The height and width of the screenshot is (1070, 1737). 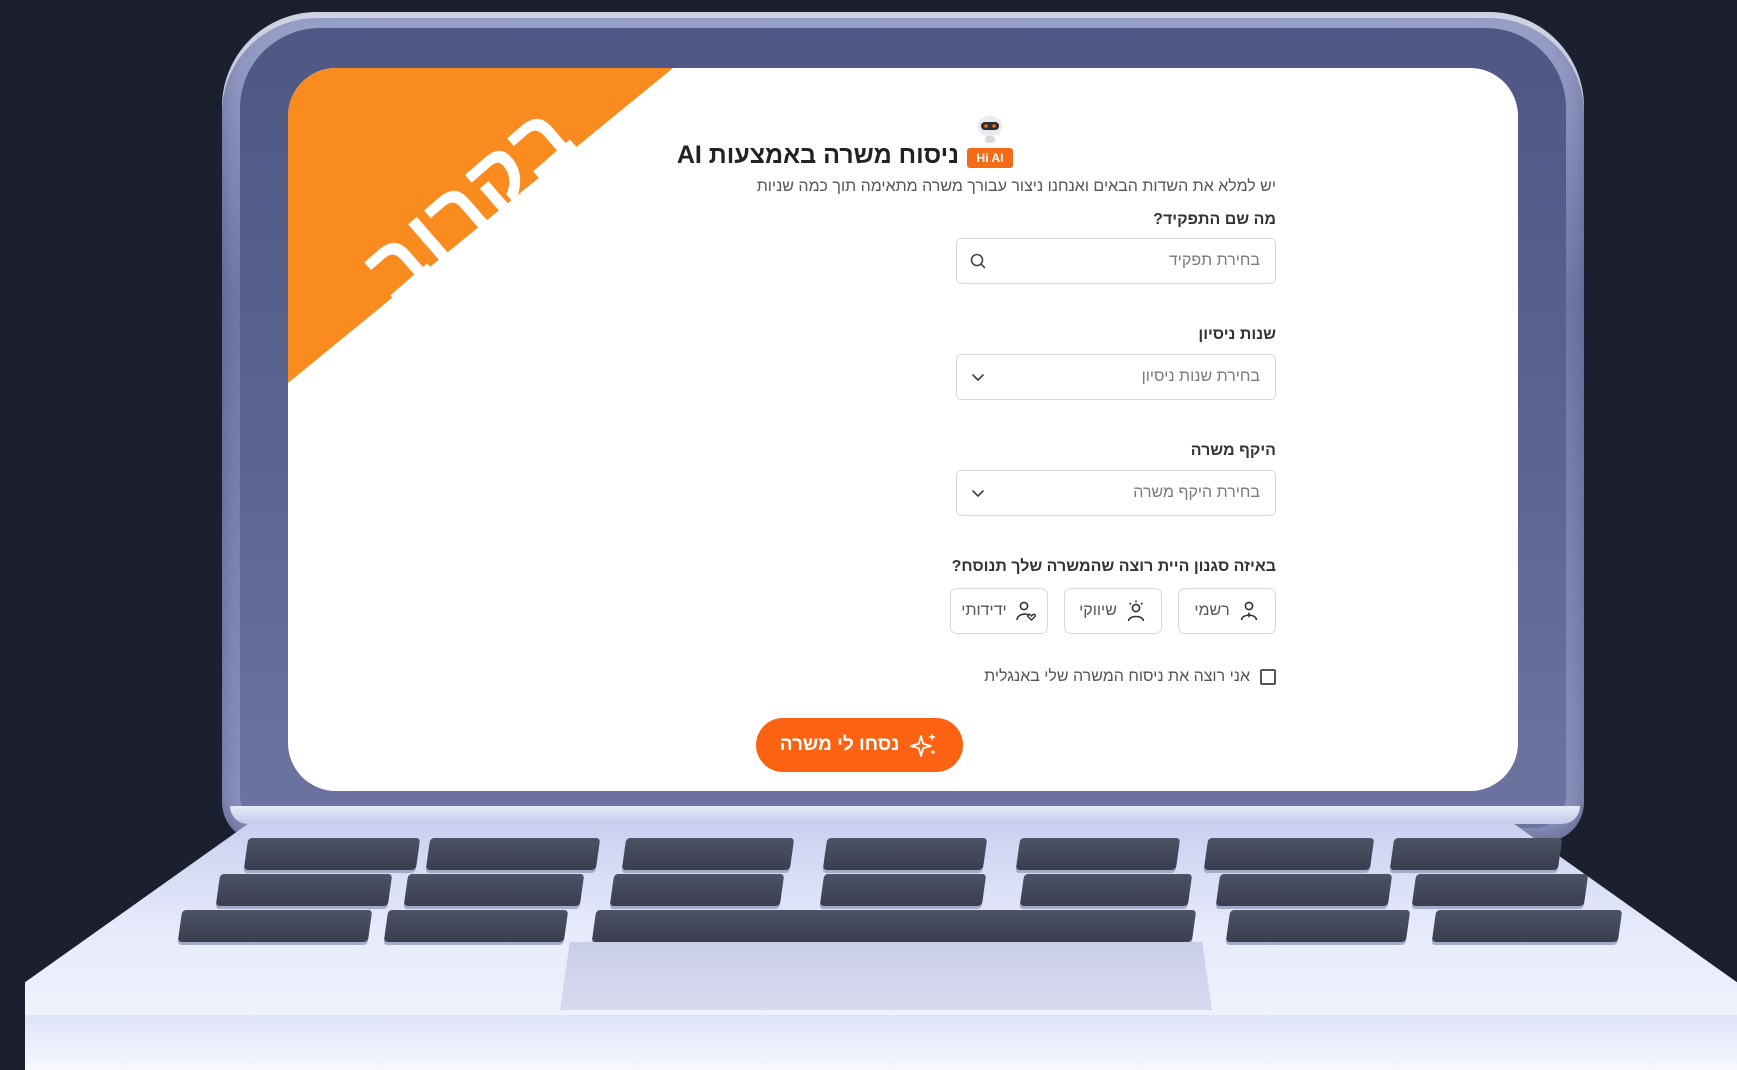 What do you see at coordinates (984, 610) in the screenshot?
I see `style-option-label: ידידותי` at bounding box center [984, 610].